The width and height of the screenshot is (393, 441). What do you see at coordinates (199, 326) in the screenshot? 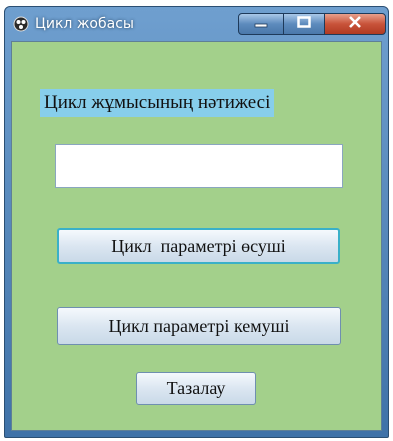
I see `decrease-parameter-button: Цикл параметрі кемуші` at bounding box center [199, 326].